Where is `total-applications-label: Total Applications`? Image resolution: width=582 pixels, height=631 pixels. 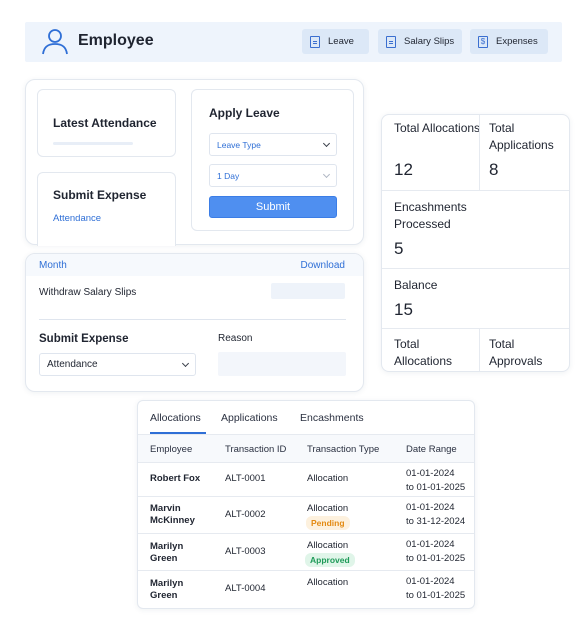 total-applications-label: Total Applications is located at coordinates (521, 136).